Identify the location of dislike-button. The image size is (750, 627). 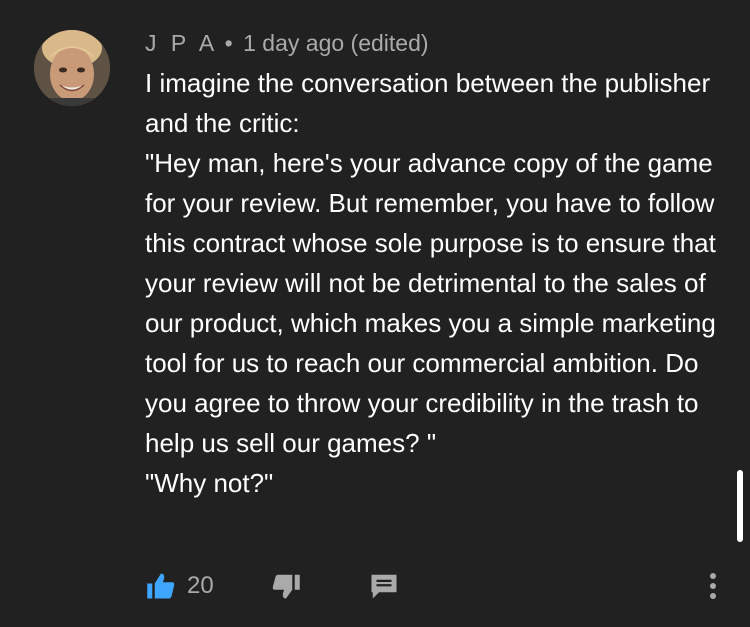
(286, 586).